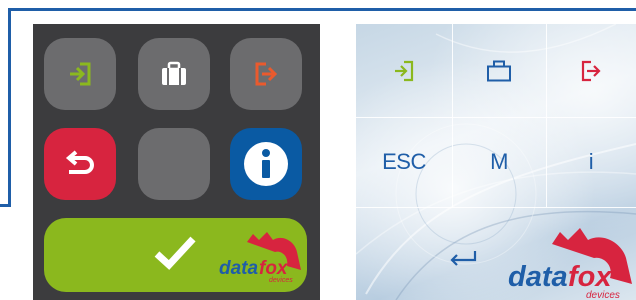 The width and height of the screenshot is (636, 300). Describe the element at coordinates (9, 106) in the screenshot. I see `frame-border-left` at that location.